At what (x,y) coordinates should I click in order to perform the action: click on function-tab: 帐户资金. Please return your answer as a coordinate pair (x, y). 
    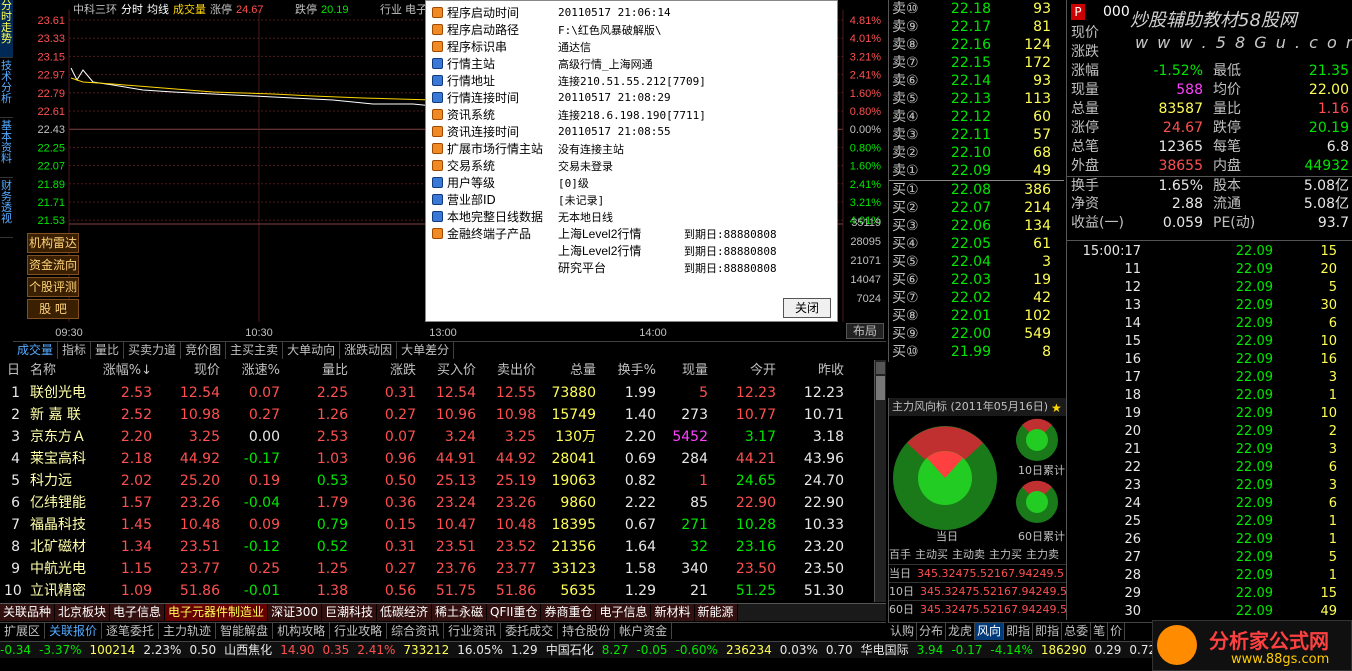
    Looking at the image, I should click on (644, 631).